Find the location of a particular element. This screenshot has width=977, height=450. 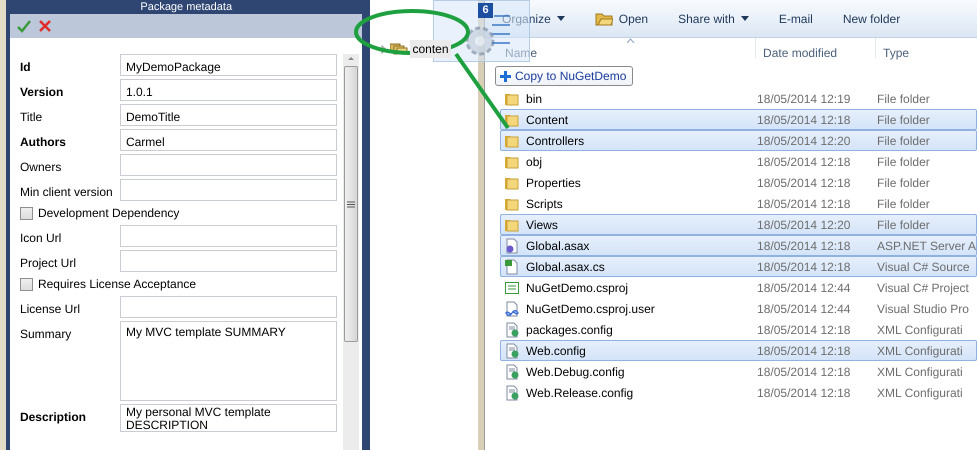

input-field: Carmel is located at coordinates (228, 140).